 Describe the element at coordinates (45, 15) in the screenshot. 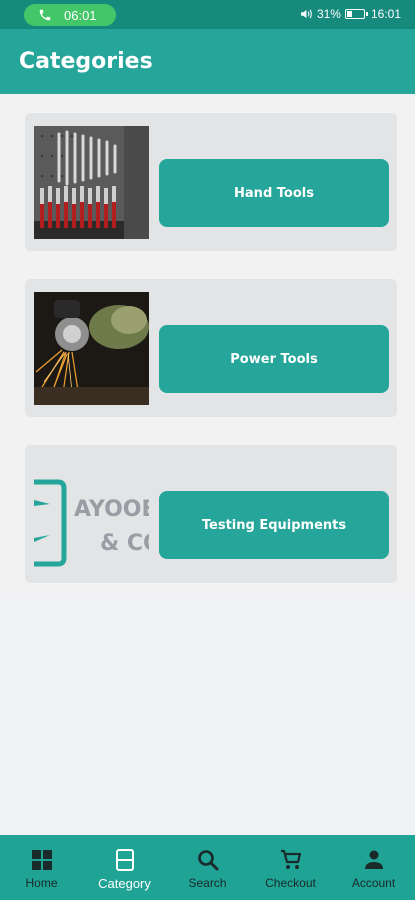

I see `phone-icon` at that location.